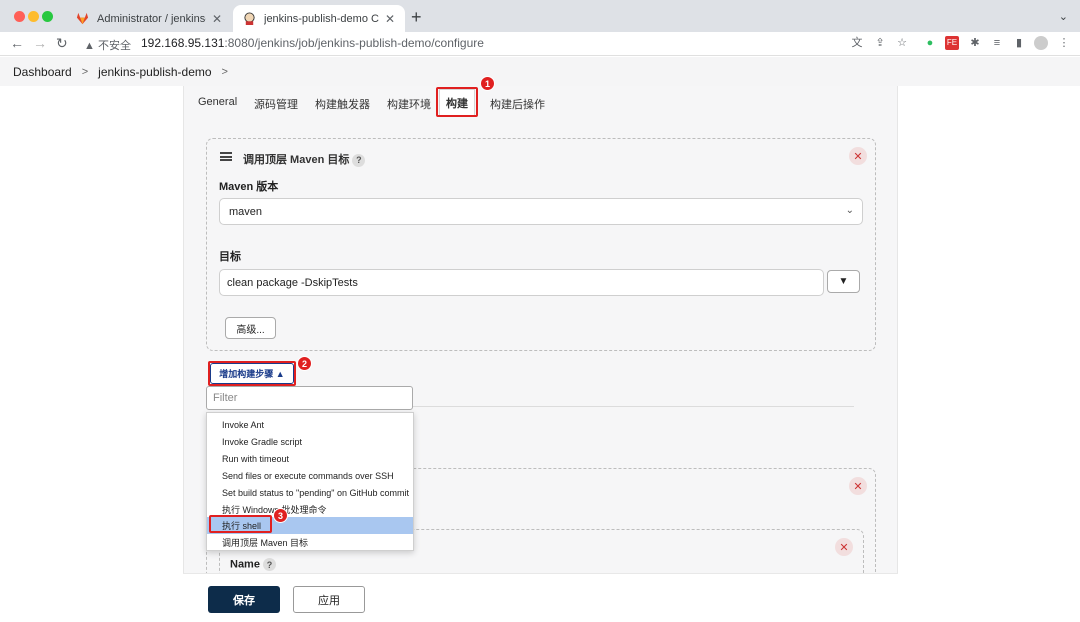 The width and height of the screenshot is (1080, 622). Describe the element at coordinates (151, 18) in the screenshot. I see `tab-title: Administrator / jenkins-publish` at that location.